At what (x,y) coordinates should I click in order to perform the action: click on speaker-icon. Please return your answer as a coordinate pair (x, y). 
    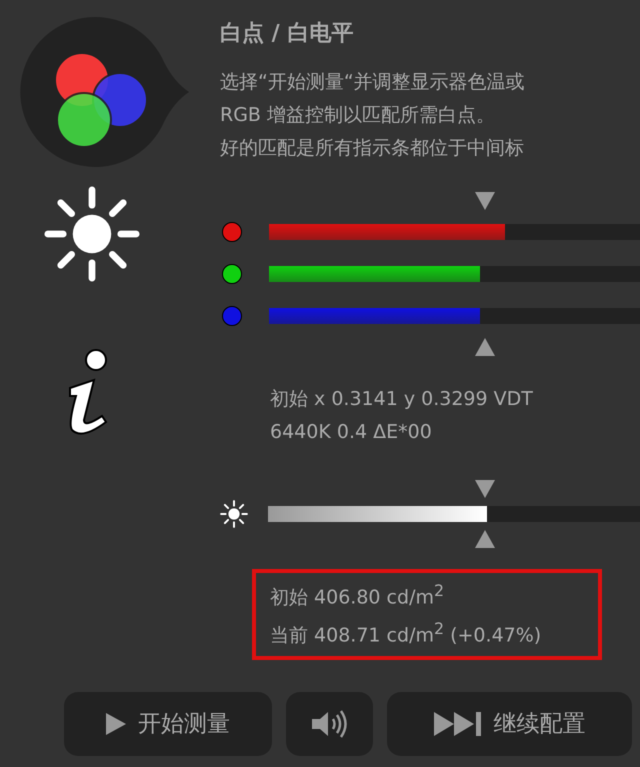
    Looking at the image, I should click on (330, 723).